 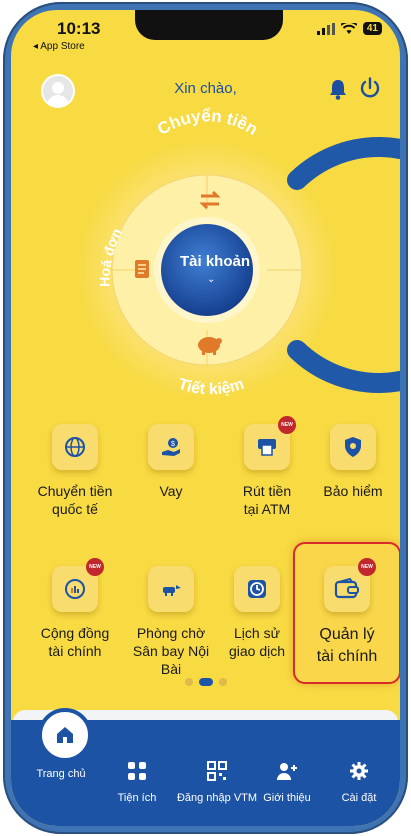 I want to click on service-label: Vay, so click(x=171, y=491).